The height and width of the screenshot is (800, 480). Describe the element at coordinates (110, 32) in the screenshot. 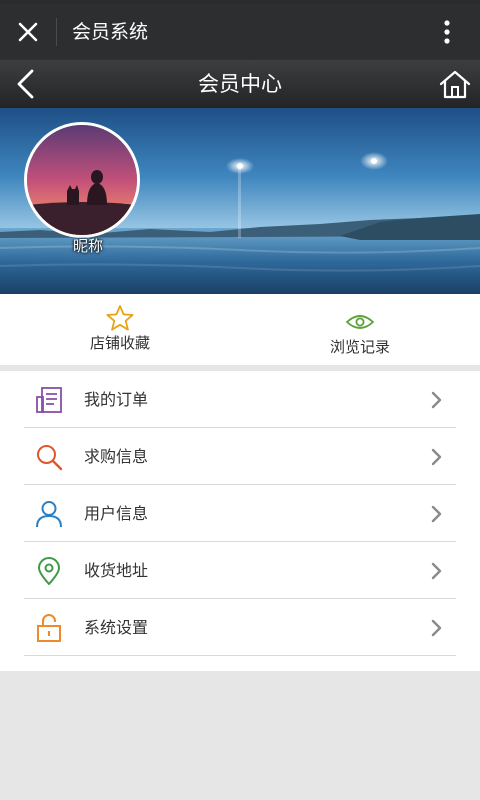

I see `window-title: 会员系统` at that location.